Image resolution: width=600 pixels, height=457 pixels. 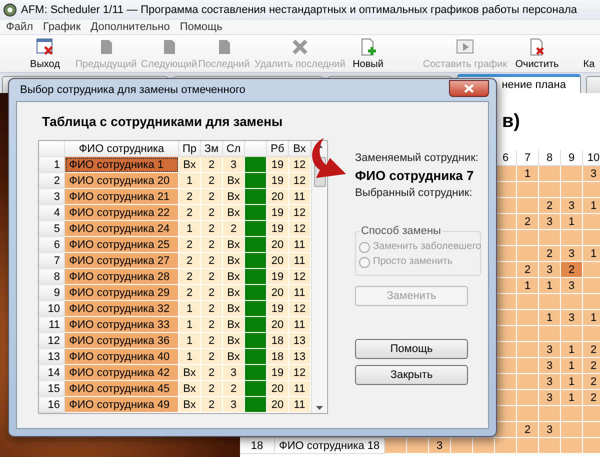 I want to click on toolbar-button: Очистить, so click(x=537, y=53).